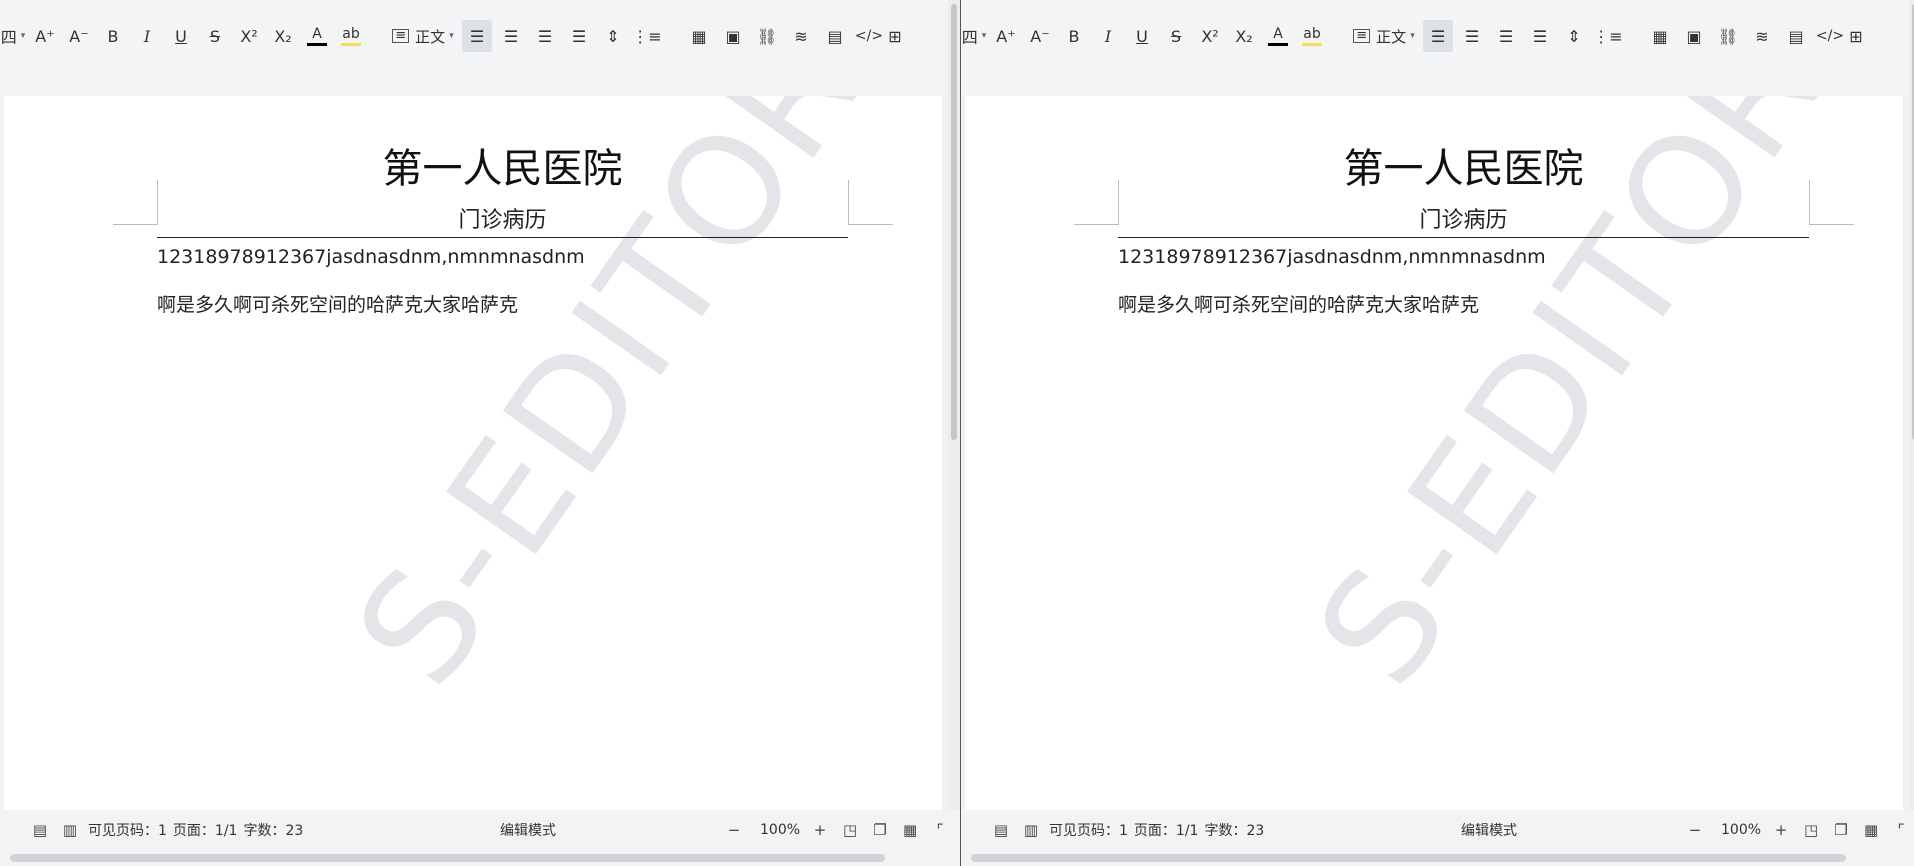 The width and height of the screenshot is (1914, 866). I want to click on italic-icon: I, so click(147, 36).